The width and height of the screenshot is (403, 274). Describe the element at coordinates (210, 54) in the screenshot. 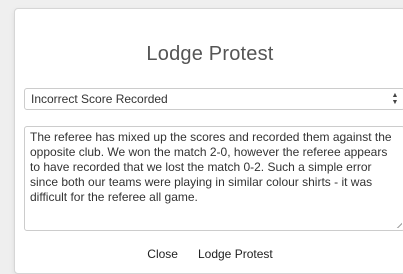

I see `dialog-title: Lodge Protest` at that location.